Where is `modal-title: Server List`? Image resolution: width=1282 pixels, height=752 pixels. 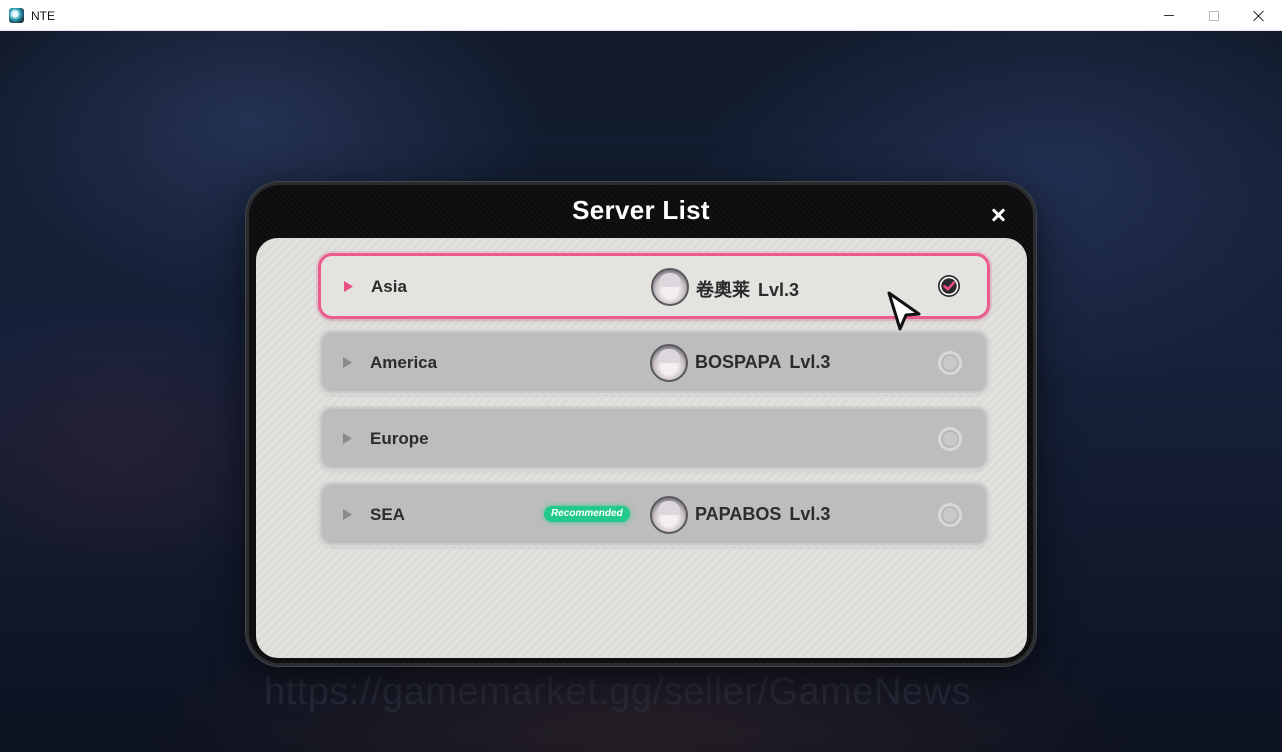
modal-title: Server List is located at coordinates (641, 210).